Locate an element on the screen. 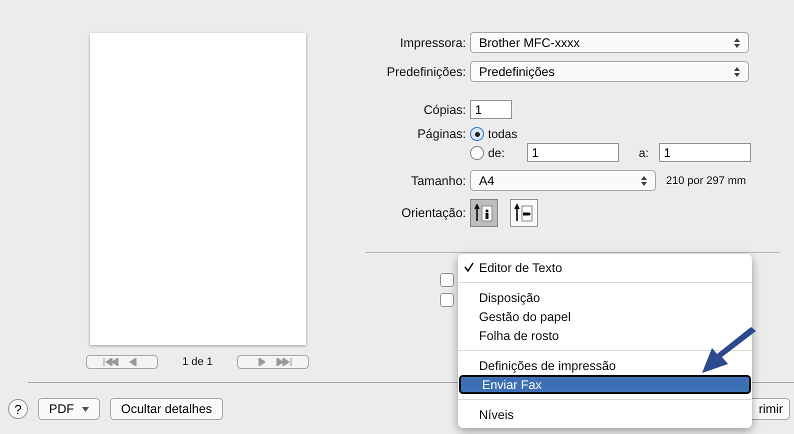 This screenshot has width=794, height=434. to-label: a: is located at coordinates (643, 153).